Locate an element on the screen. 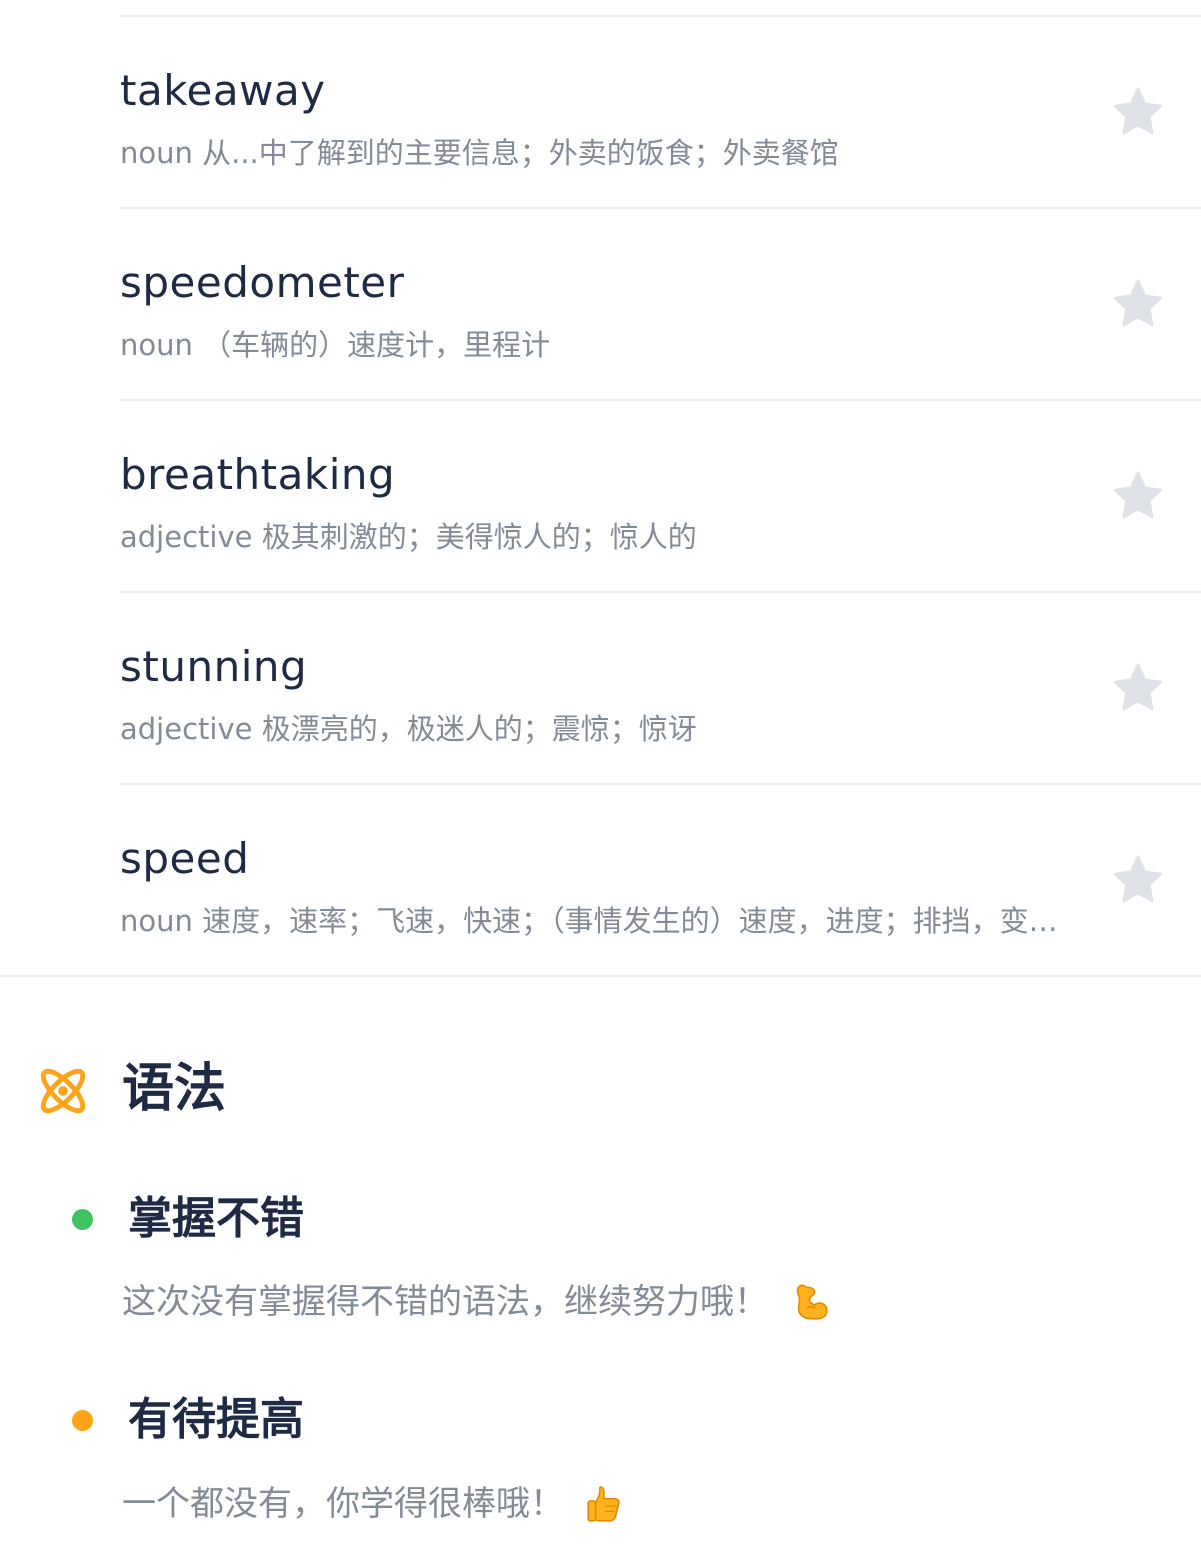 Image resolution: width=1201 pixels, height=1549 pixels. word-definition: noun 从...中了解到的主要信息；外卖的饭食；外卖餐馆 is located at coordinates (610, 153).